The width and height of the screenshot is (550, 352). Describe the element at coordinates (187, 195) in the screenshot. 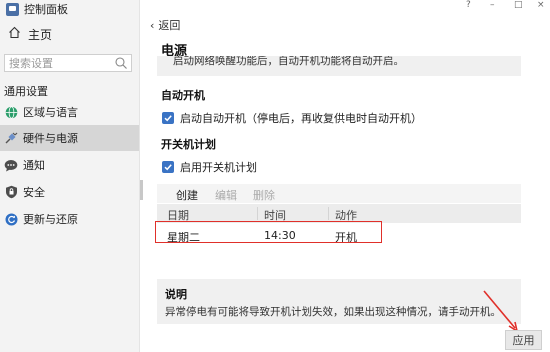

I see `create-button: 创建` at that location.